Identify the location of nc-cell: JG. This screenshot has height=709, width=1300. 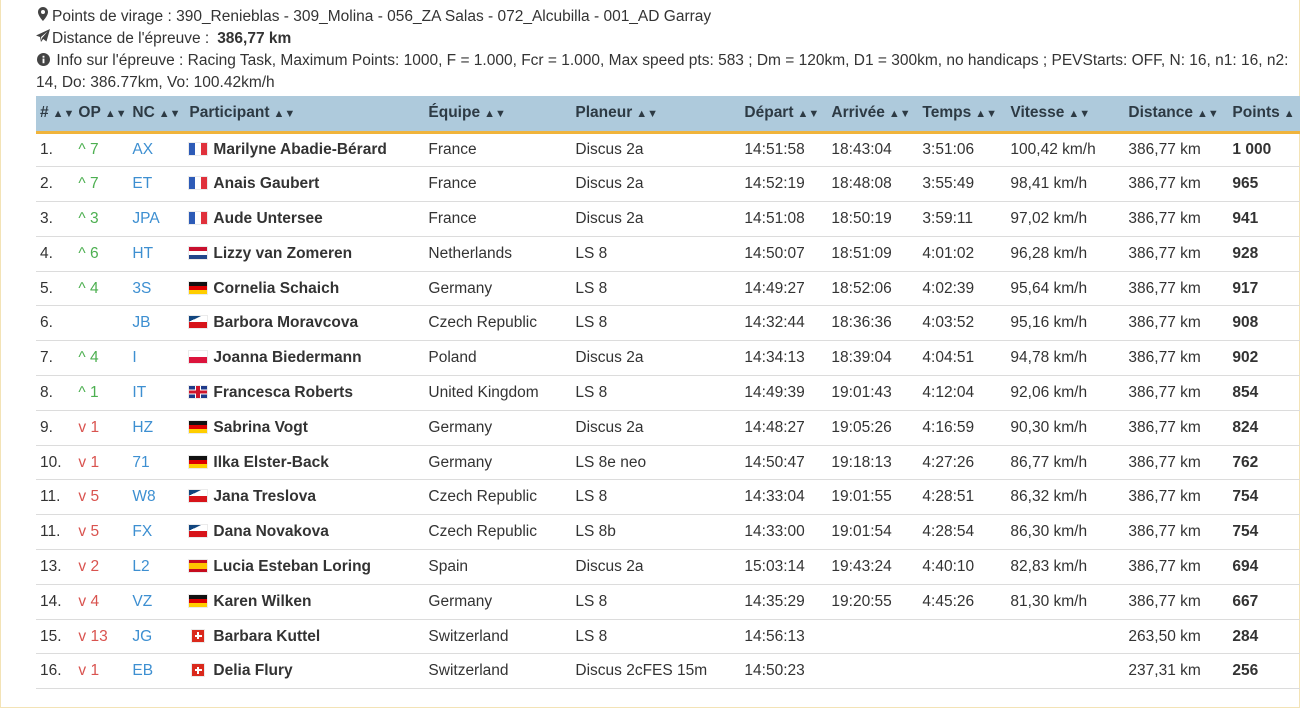
(156, 636).